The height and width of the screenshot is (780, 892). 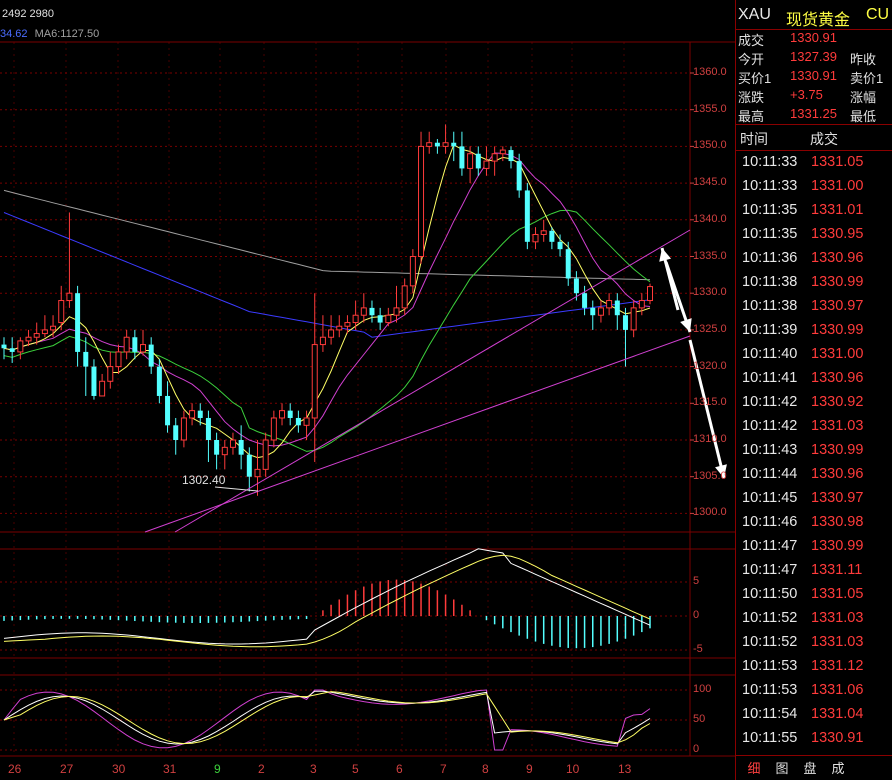 I want to click on macd-tick-label: 0, so click(x=696, y=615).